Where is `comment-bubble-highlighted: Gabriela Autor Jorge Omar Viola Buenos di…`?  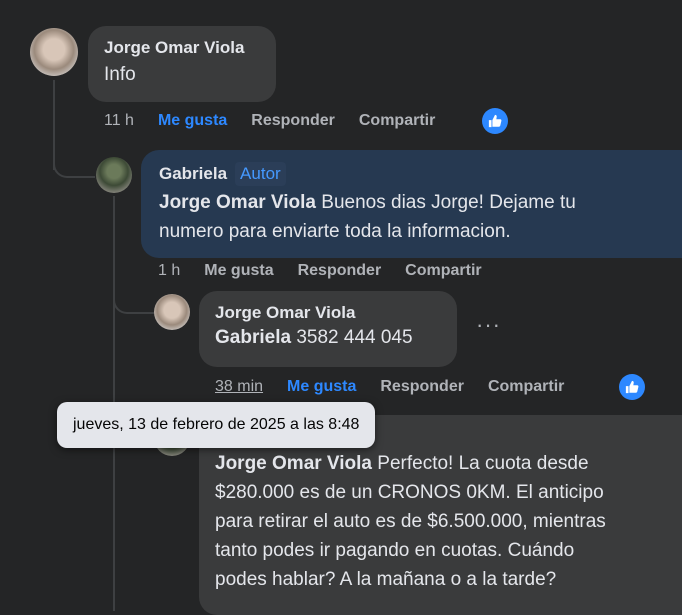
comment-bubble-highlighted: Gabriela Autor Jorge Omar Viola Buenos di… is located at coordinates (411, 204).